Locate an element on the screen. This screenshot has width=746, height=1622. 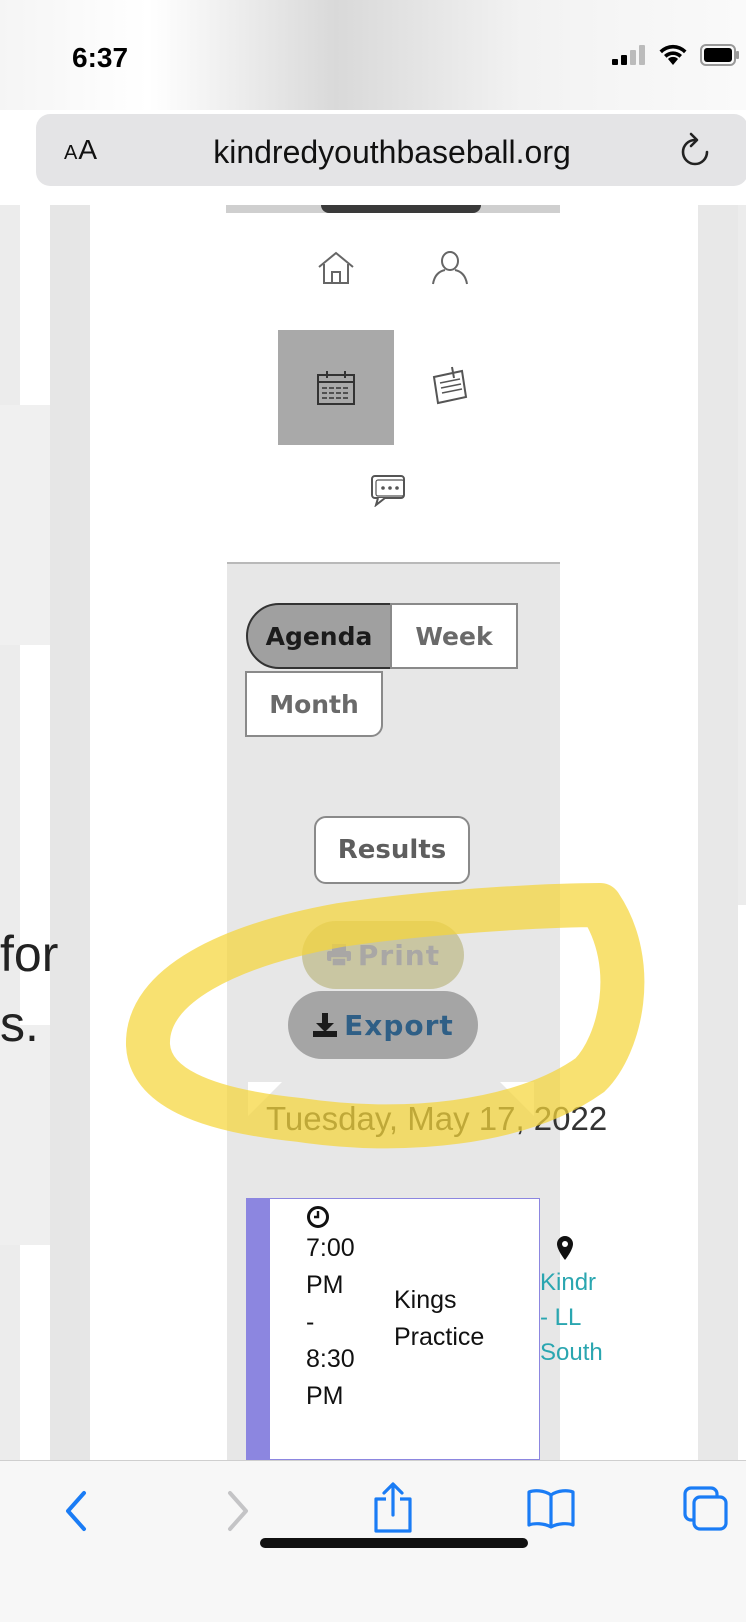
home-indicator is located at coordinates (394, 1543).